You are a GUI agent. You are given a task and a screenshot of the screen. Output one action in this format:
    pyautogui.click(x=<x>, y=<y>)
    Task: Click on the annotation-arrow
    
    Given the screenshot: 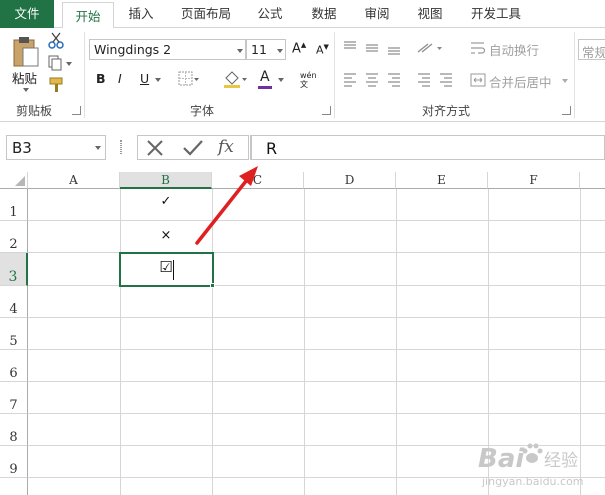 What is the action you would take?
    pyautogui.click(x=226, y=205)
    